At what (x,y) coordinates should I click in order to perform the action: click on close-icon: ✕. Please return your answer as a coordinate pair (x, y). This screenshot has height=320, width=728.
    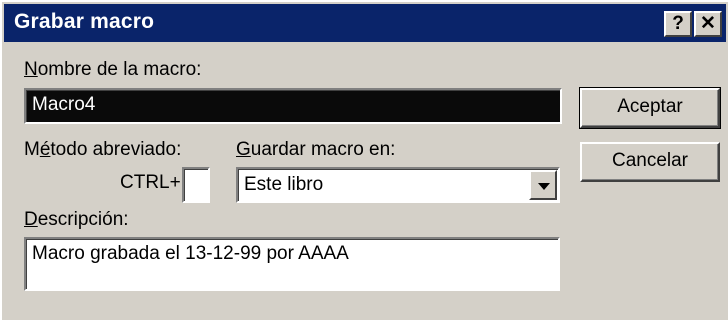
    Looking at the image, I should click on (708, 23).